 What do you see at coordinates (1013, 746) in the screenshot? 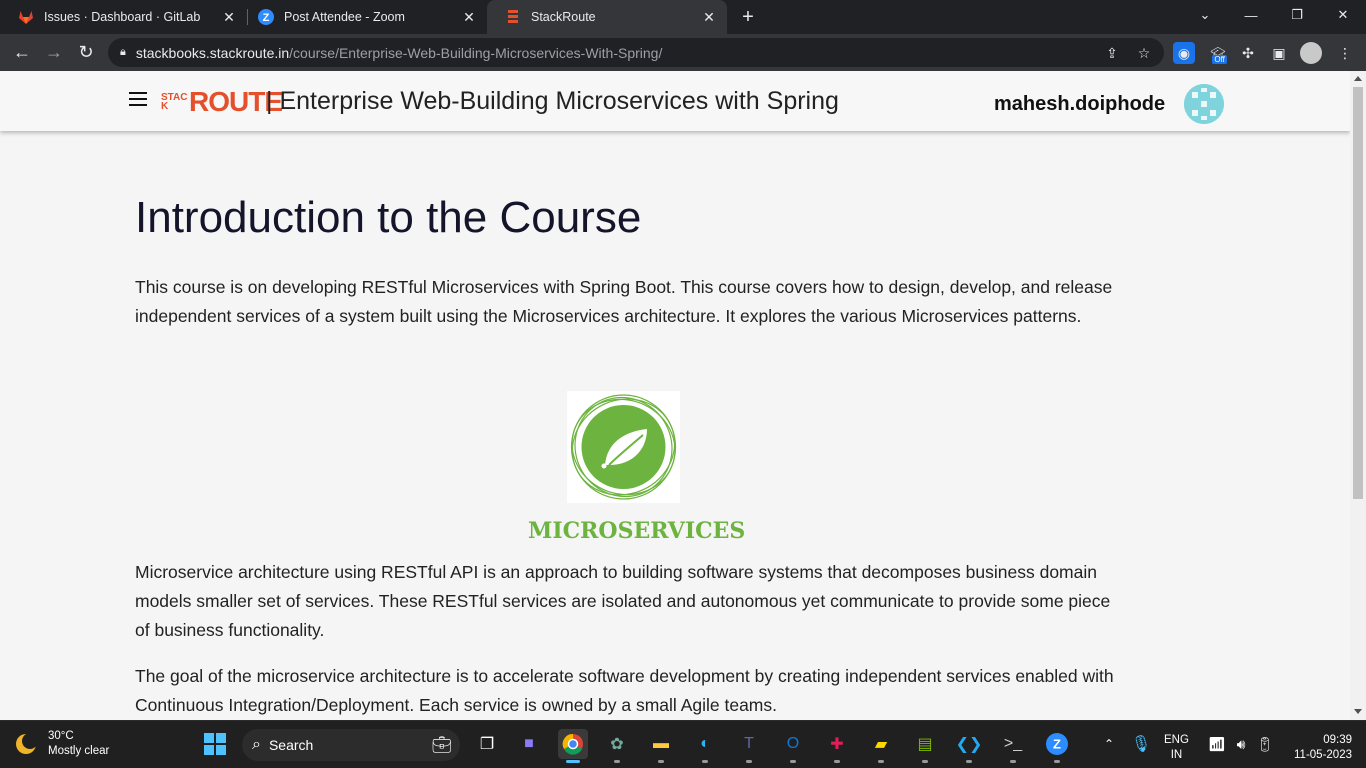
I see `terminal-icon: >_` at bounding box center [1013, 746].